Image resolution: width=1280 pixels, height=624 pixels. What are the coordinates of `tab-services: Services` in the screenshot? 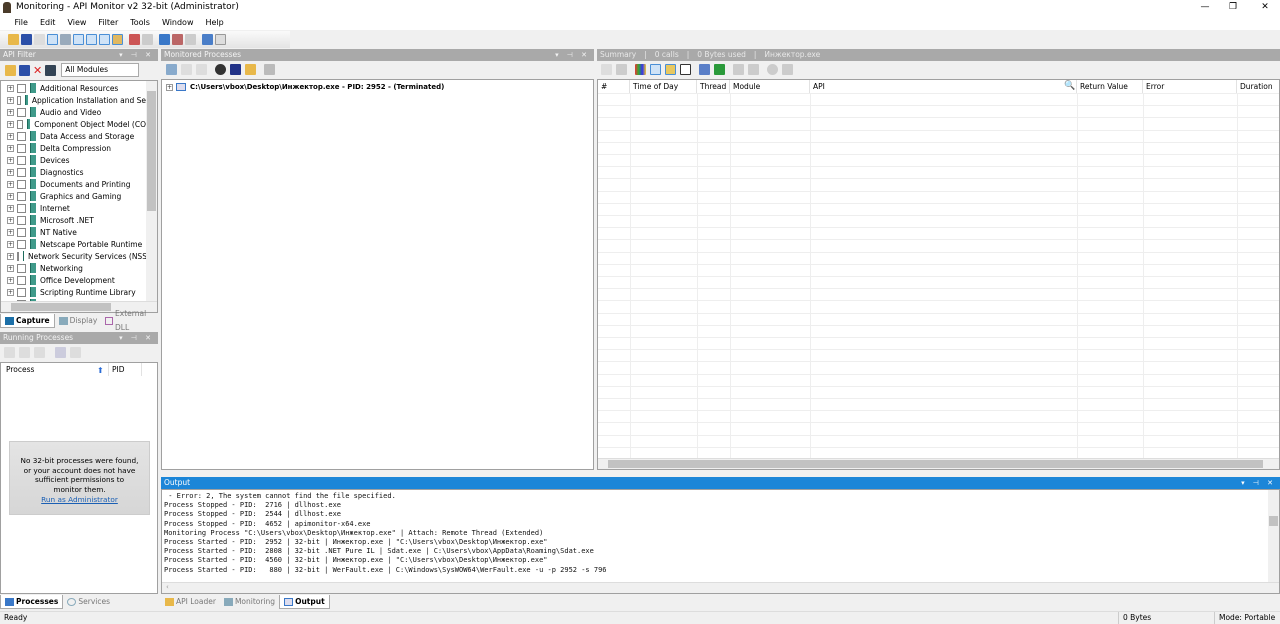 It's located at (88, 602).